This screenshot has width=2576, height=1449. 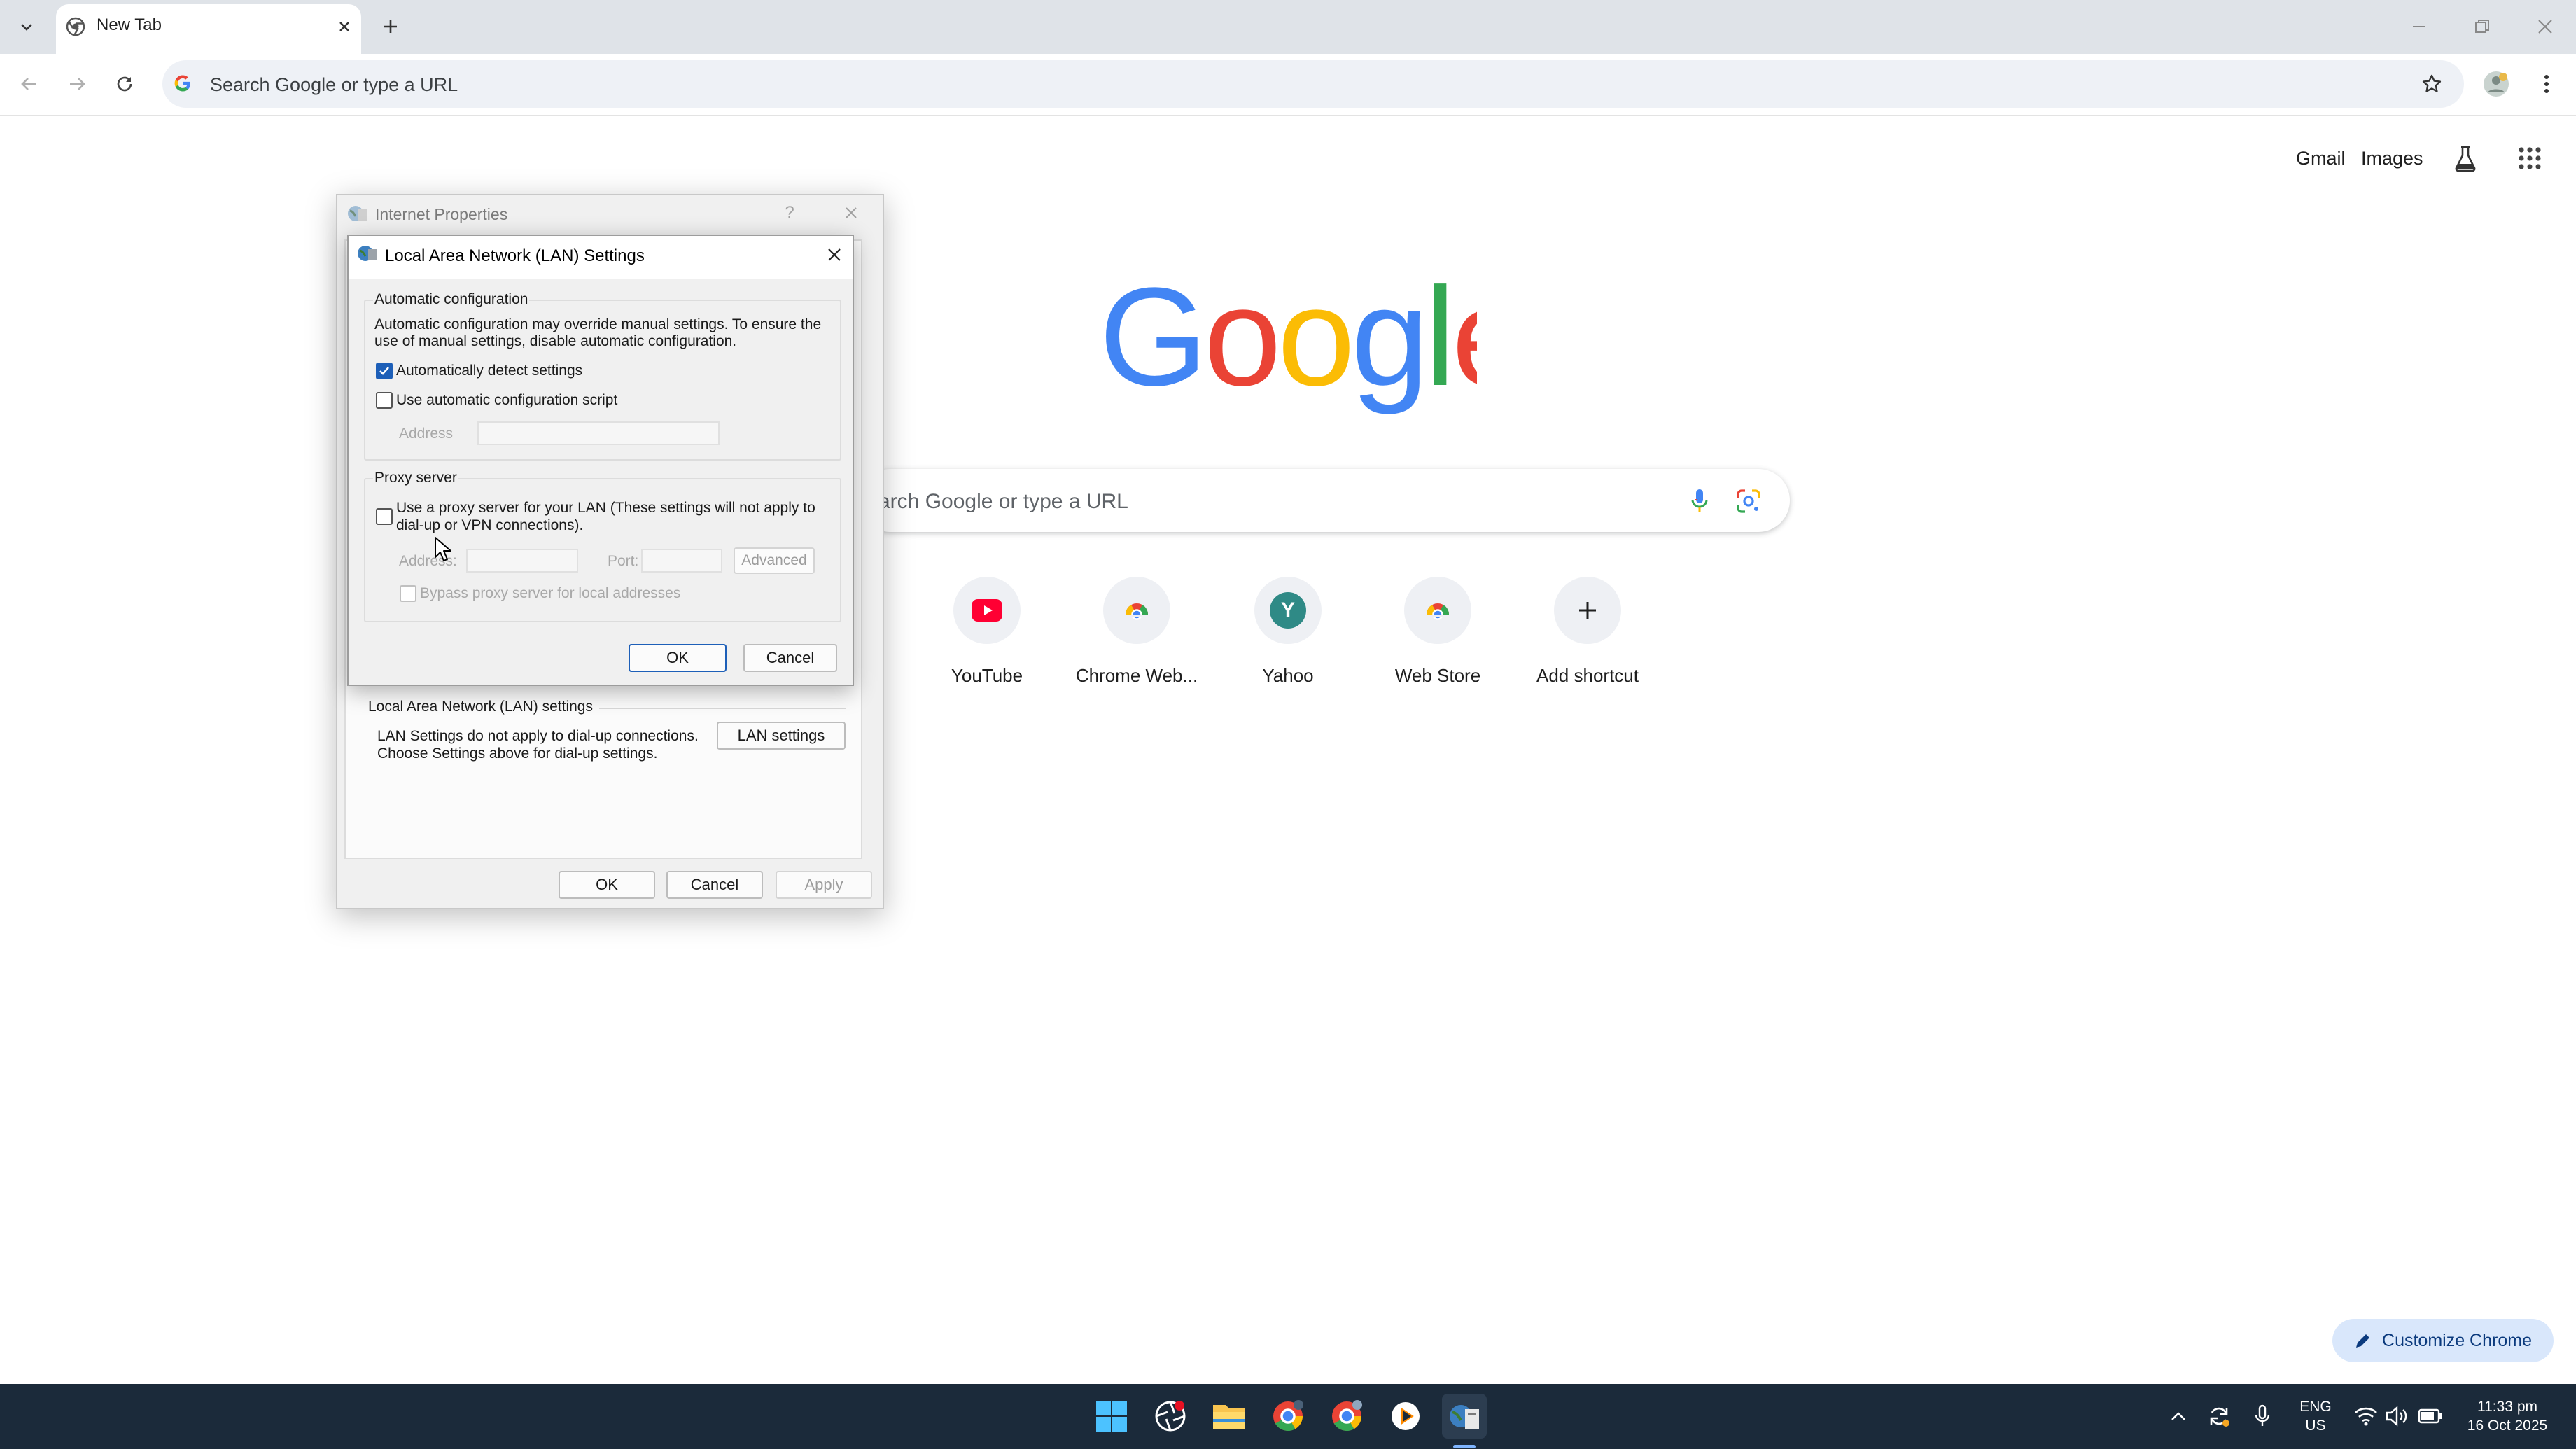 I want to click on web-store-icon, so click(x=1437, y=610).